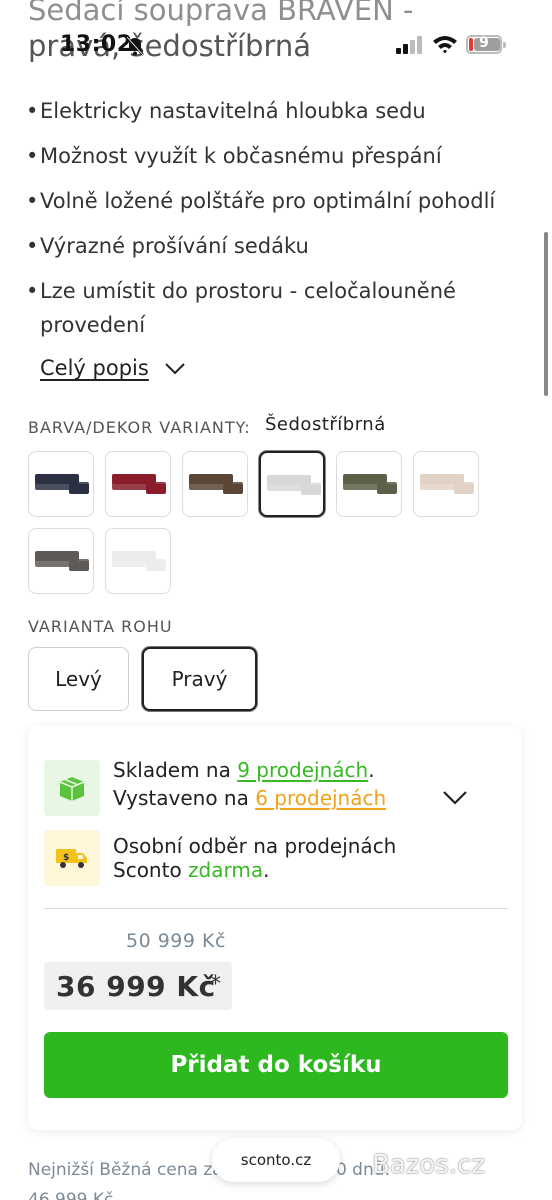  What do you see at coordinates (429, 1165) in the screenshot?
I see `watermark-logo: Bazos.cz` at bounding box center [429, 1165].